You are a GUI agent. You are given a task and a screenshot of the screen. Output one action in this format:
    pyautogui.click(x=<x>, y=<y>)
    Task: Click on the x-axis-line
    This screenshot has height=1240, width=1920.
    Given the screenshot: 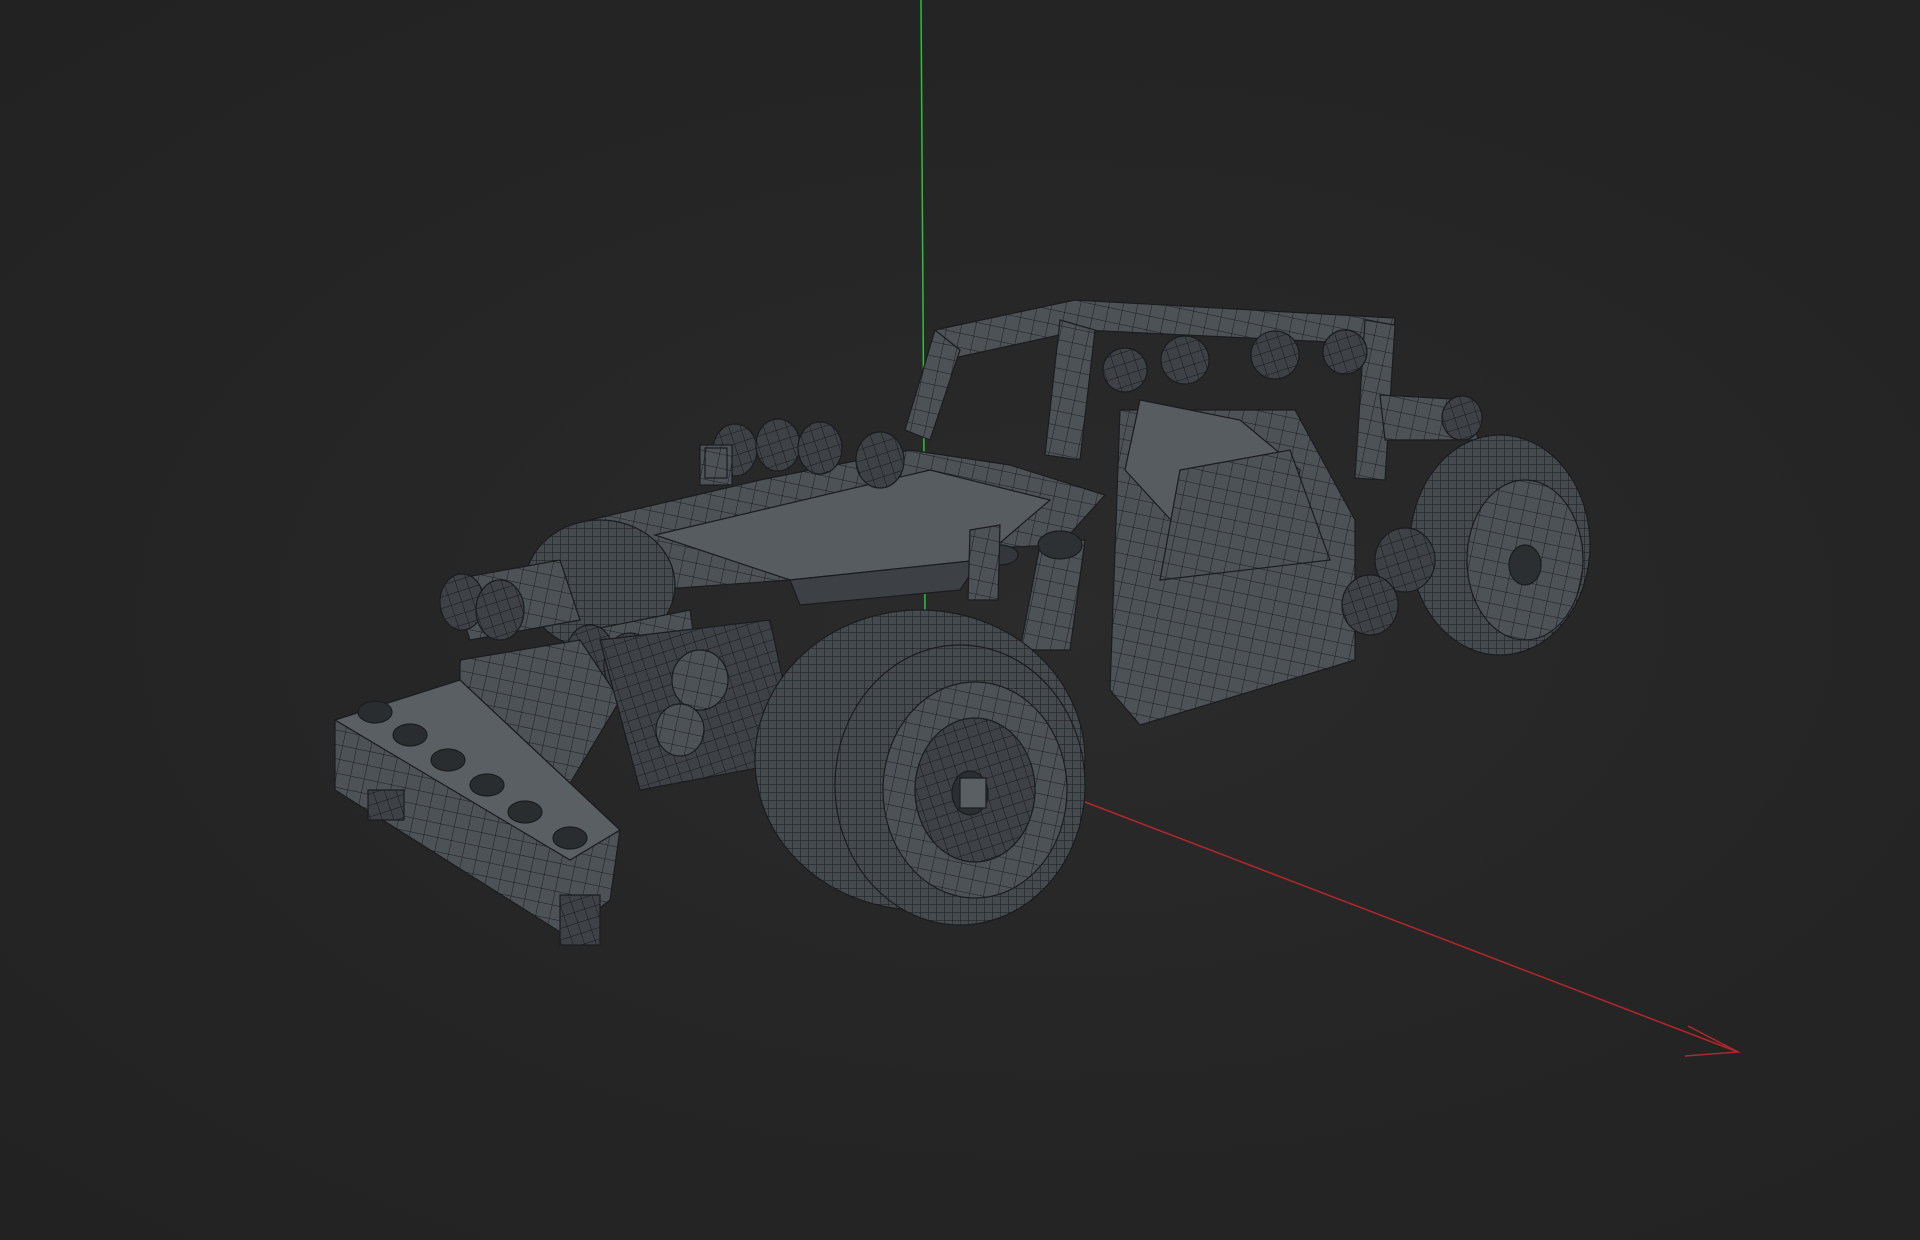 What is the action you would take?
    pyautogui.click(x=1411, y=927)
    